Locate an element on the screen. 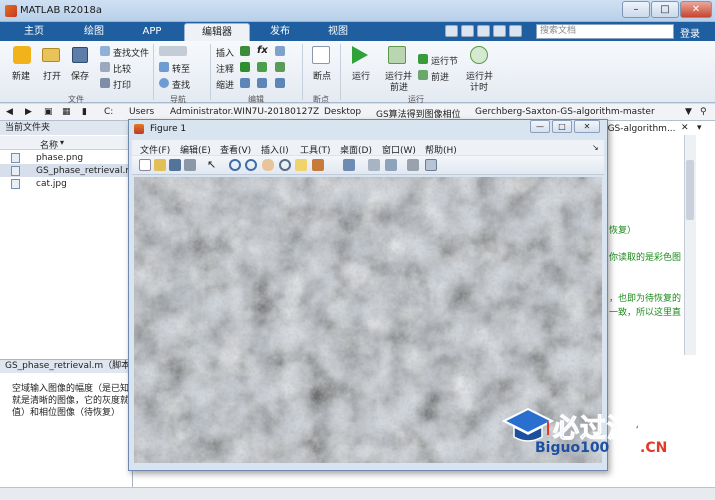 Image resolution: width=715 pixels, height=500 pixels. menu-file: 文件(F) is located at coordinates (155, 149).